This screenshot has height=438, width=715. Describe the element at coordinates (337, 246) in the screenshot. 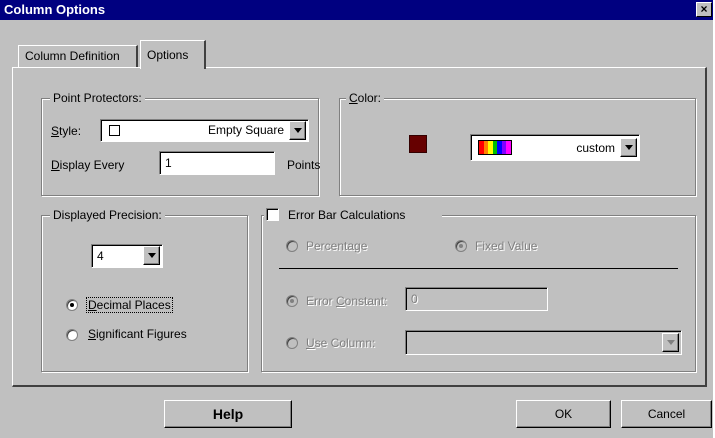

I see `percentage-label: Percentage` at that location.